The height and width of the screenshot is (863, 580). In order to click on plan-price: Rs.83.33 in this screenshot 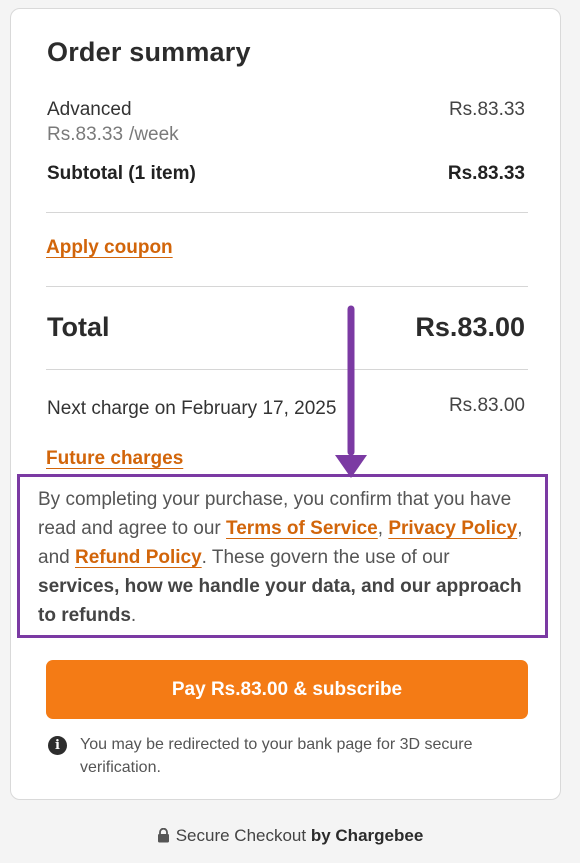, I will do `click(486, 109)`.